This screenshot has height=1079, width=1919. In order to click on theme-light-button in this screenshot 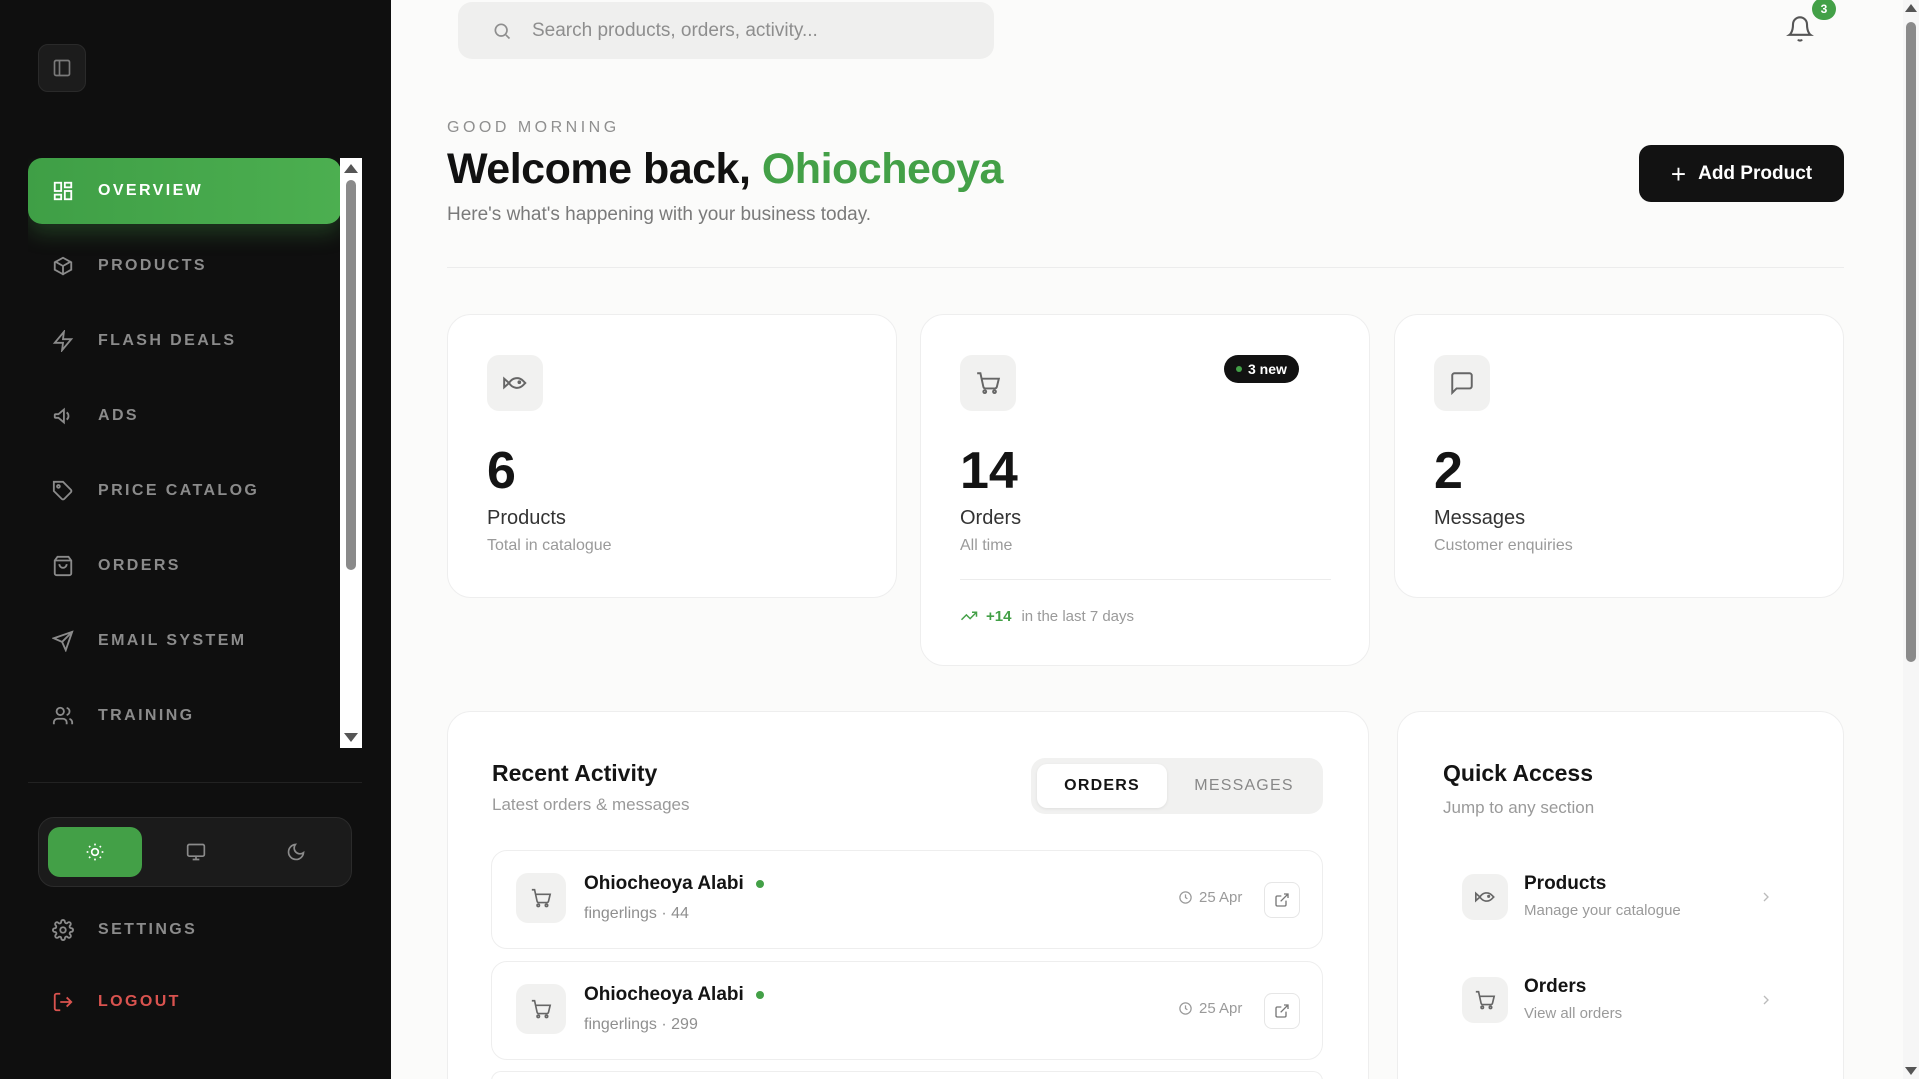, I will do `click(95, 852)`.